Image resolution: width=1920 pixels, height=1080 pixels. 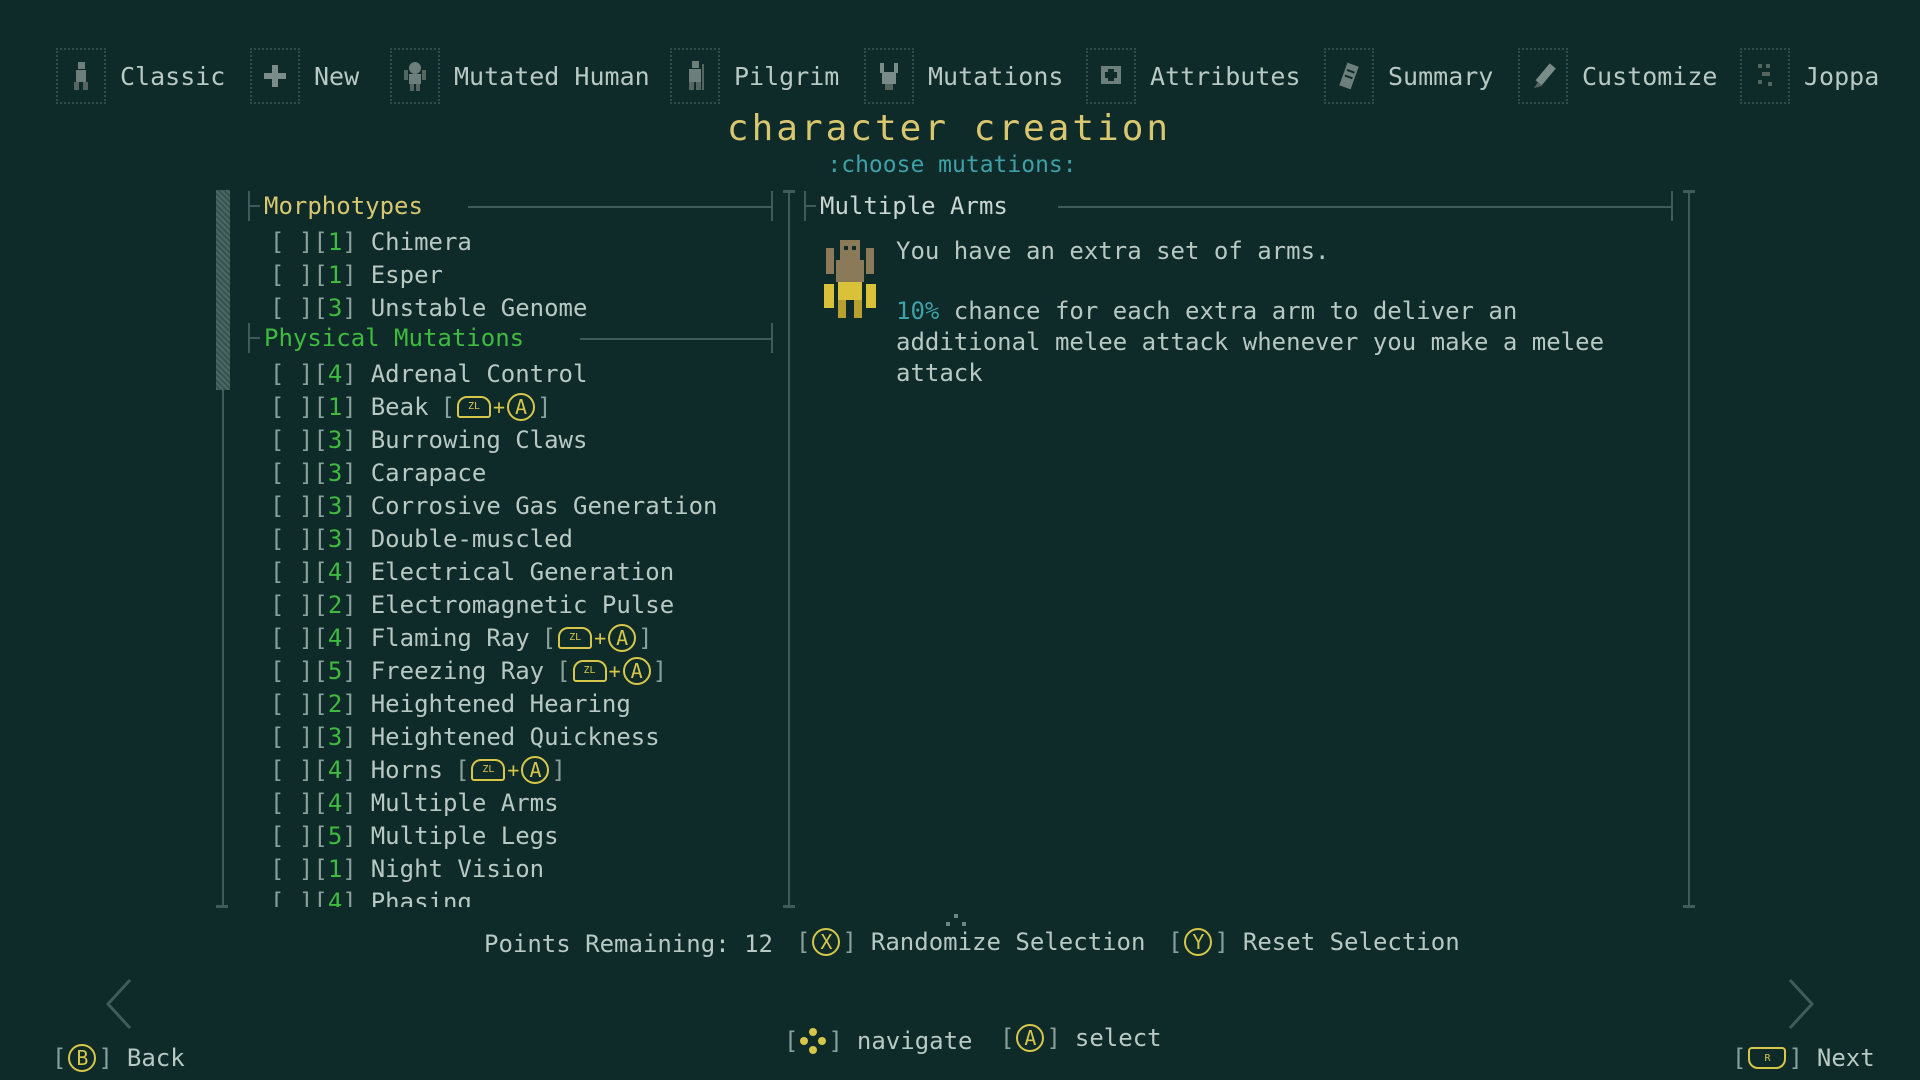 What do you see at coordinates (530, 538) in the screenshot?
I see `list-item-double-muscled: [ ][3] Double-muscled` at bounding box center [530, 538].